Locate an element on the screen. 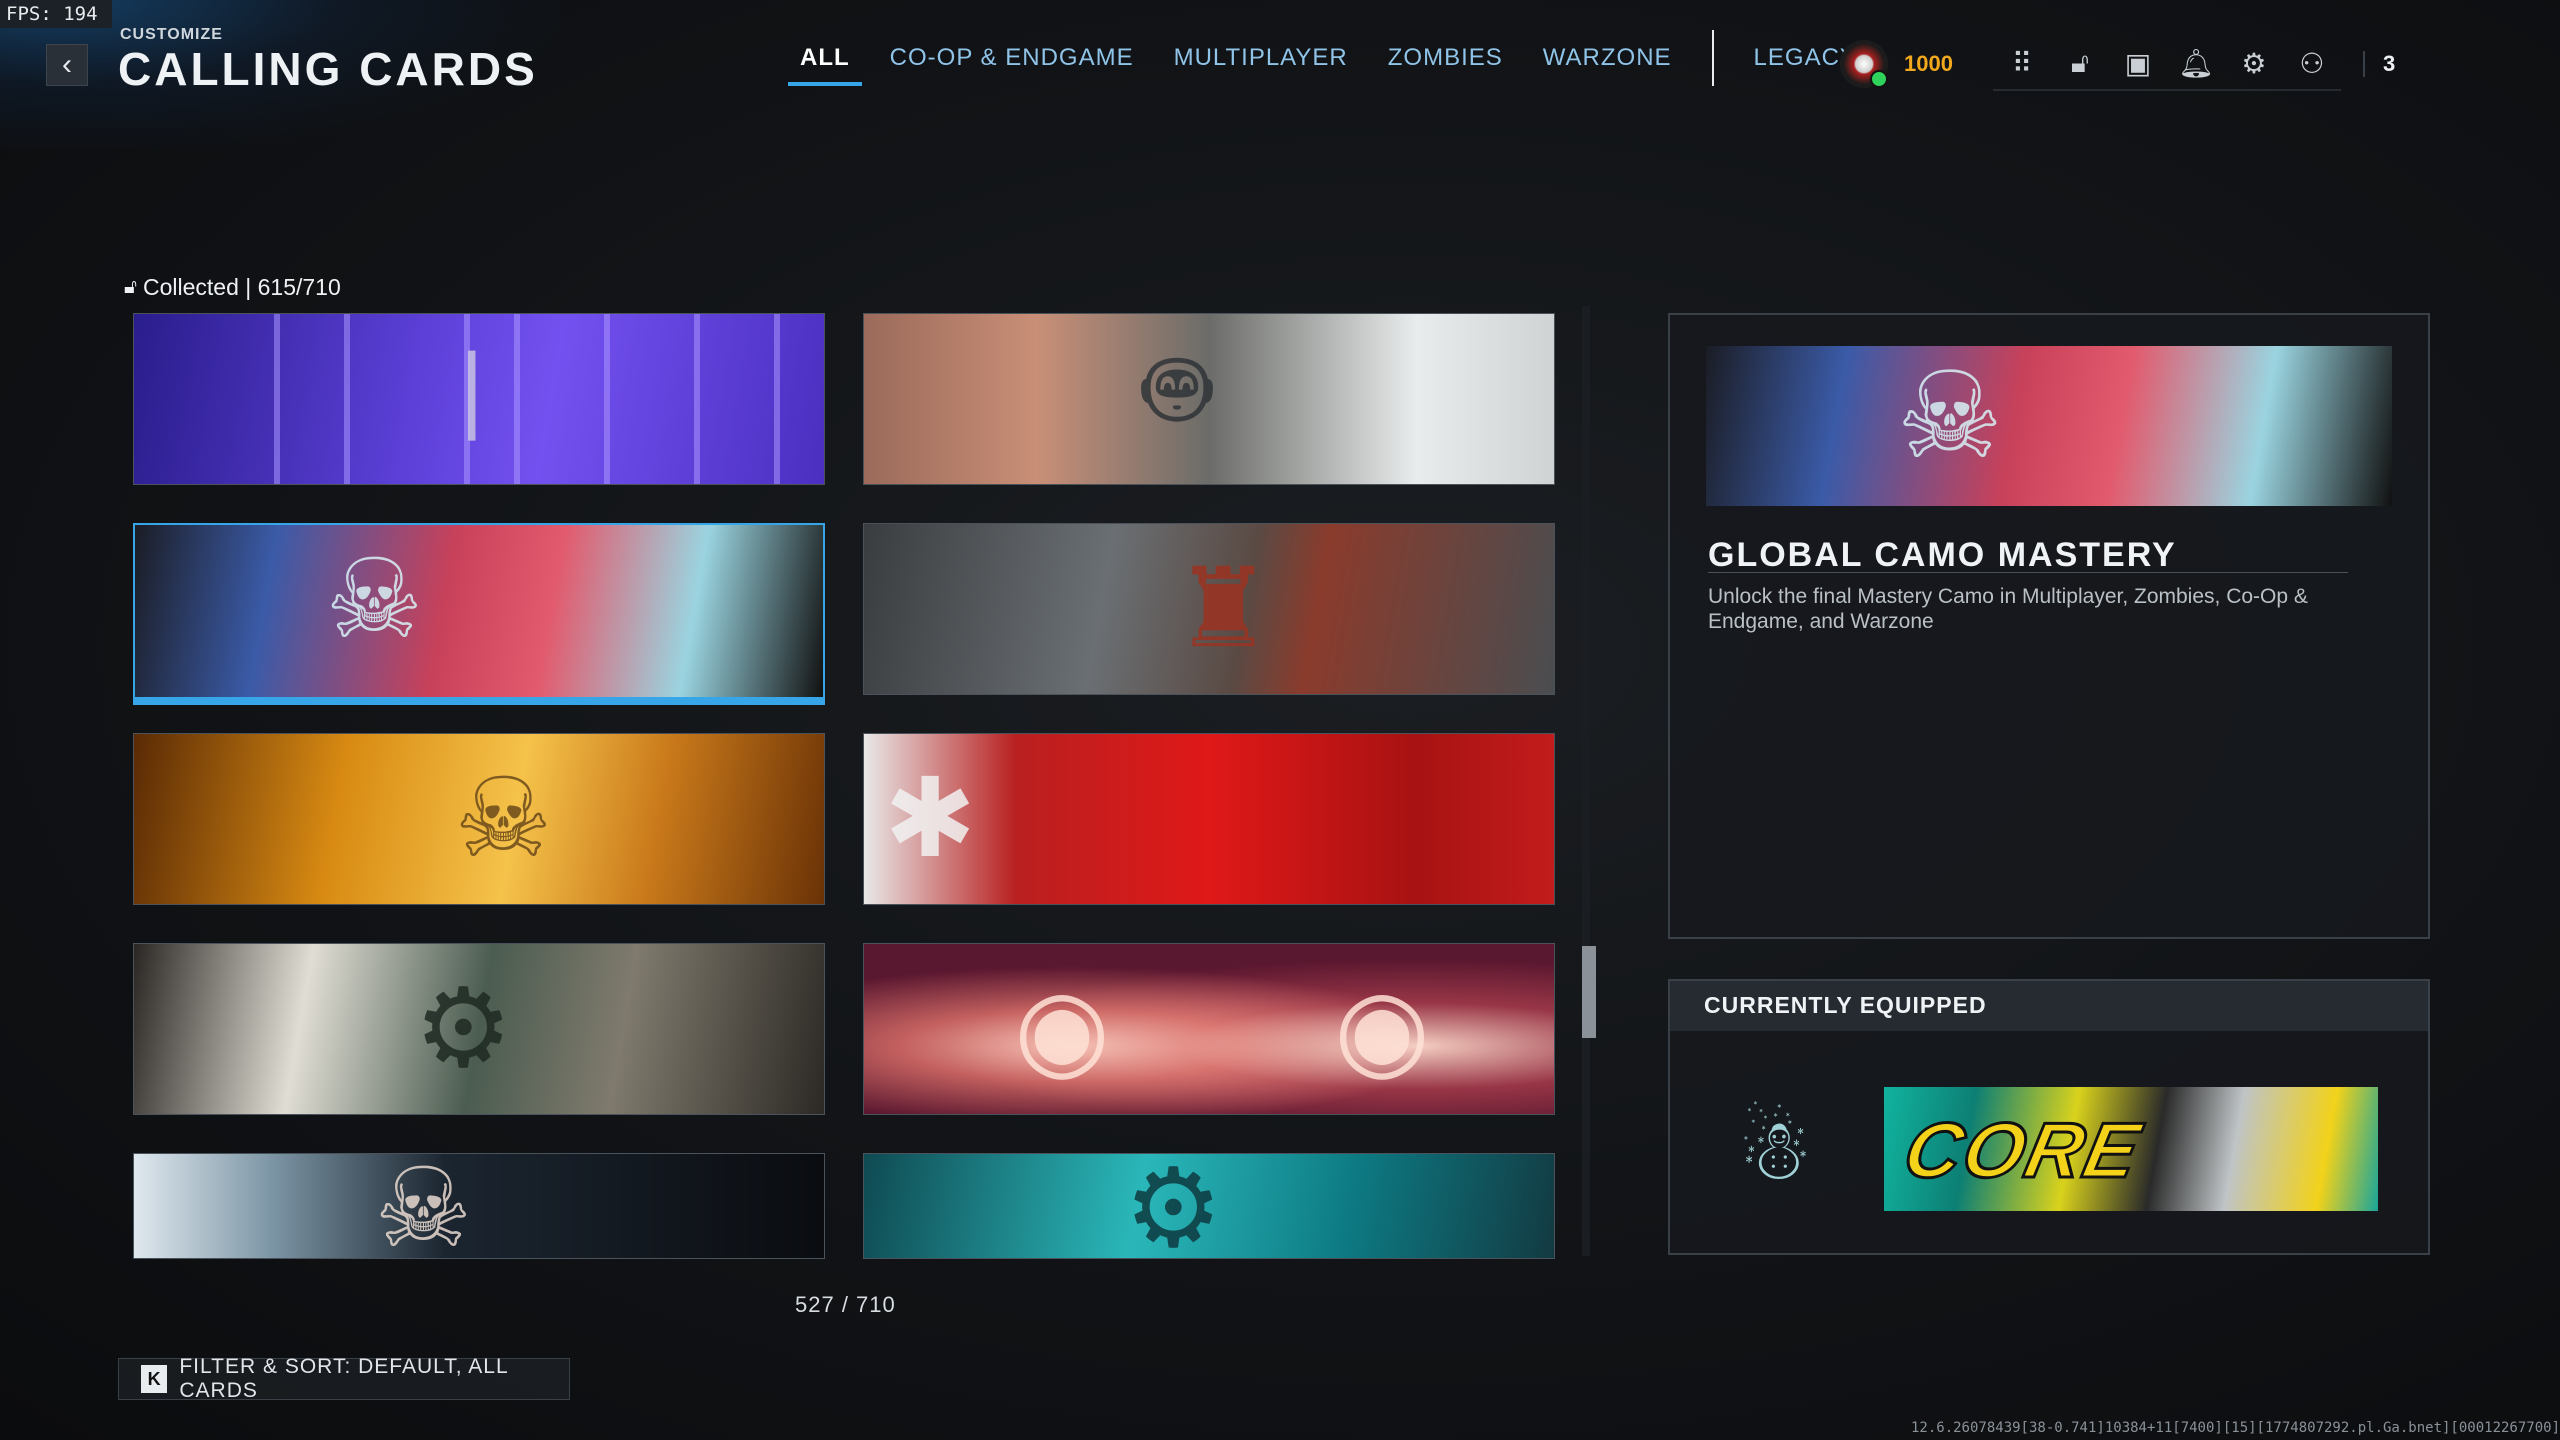  filter-sort-label: FILTER & SORT: DEFAULT, ALL CARDS is located at coordinates (343, 1378).